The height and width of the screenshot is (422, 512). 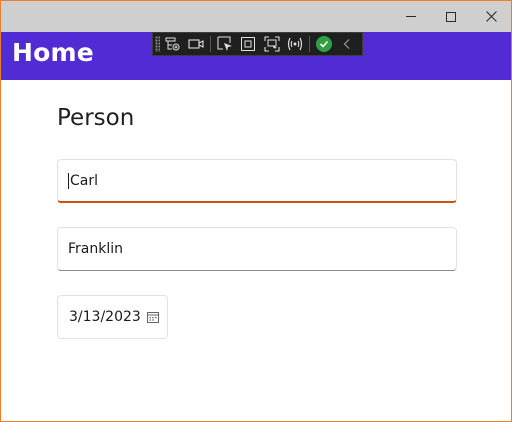 I want to click on live-visual-tree-icon, so click(x=172, y=44).